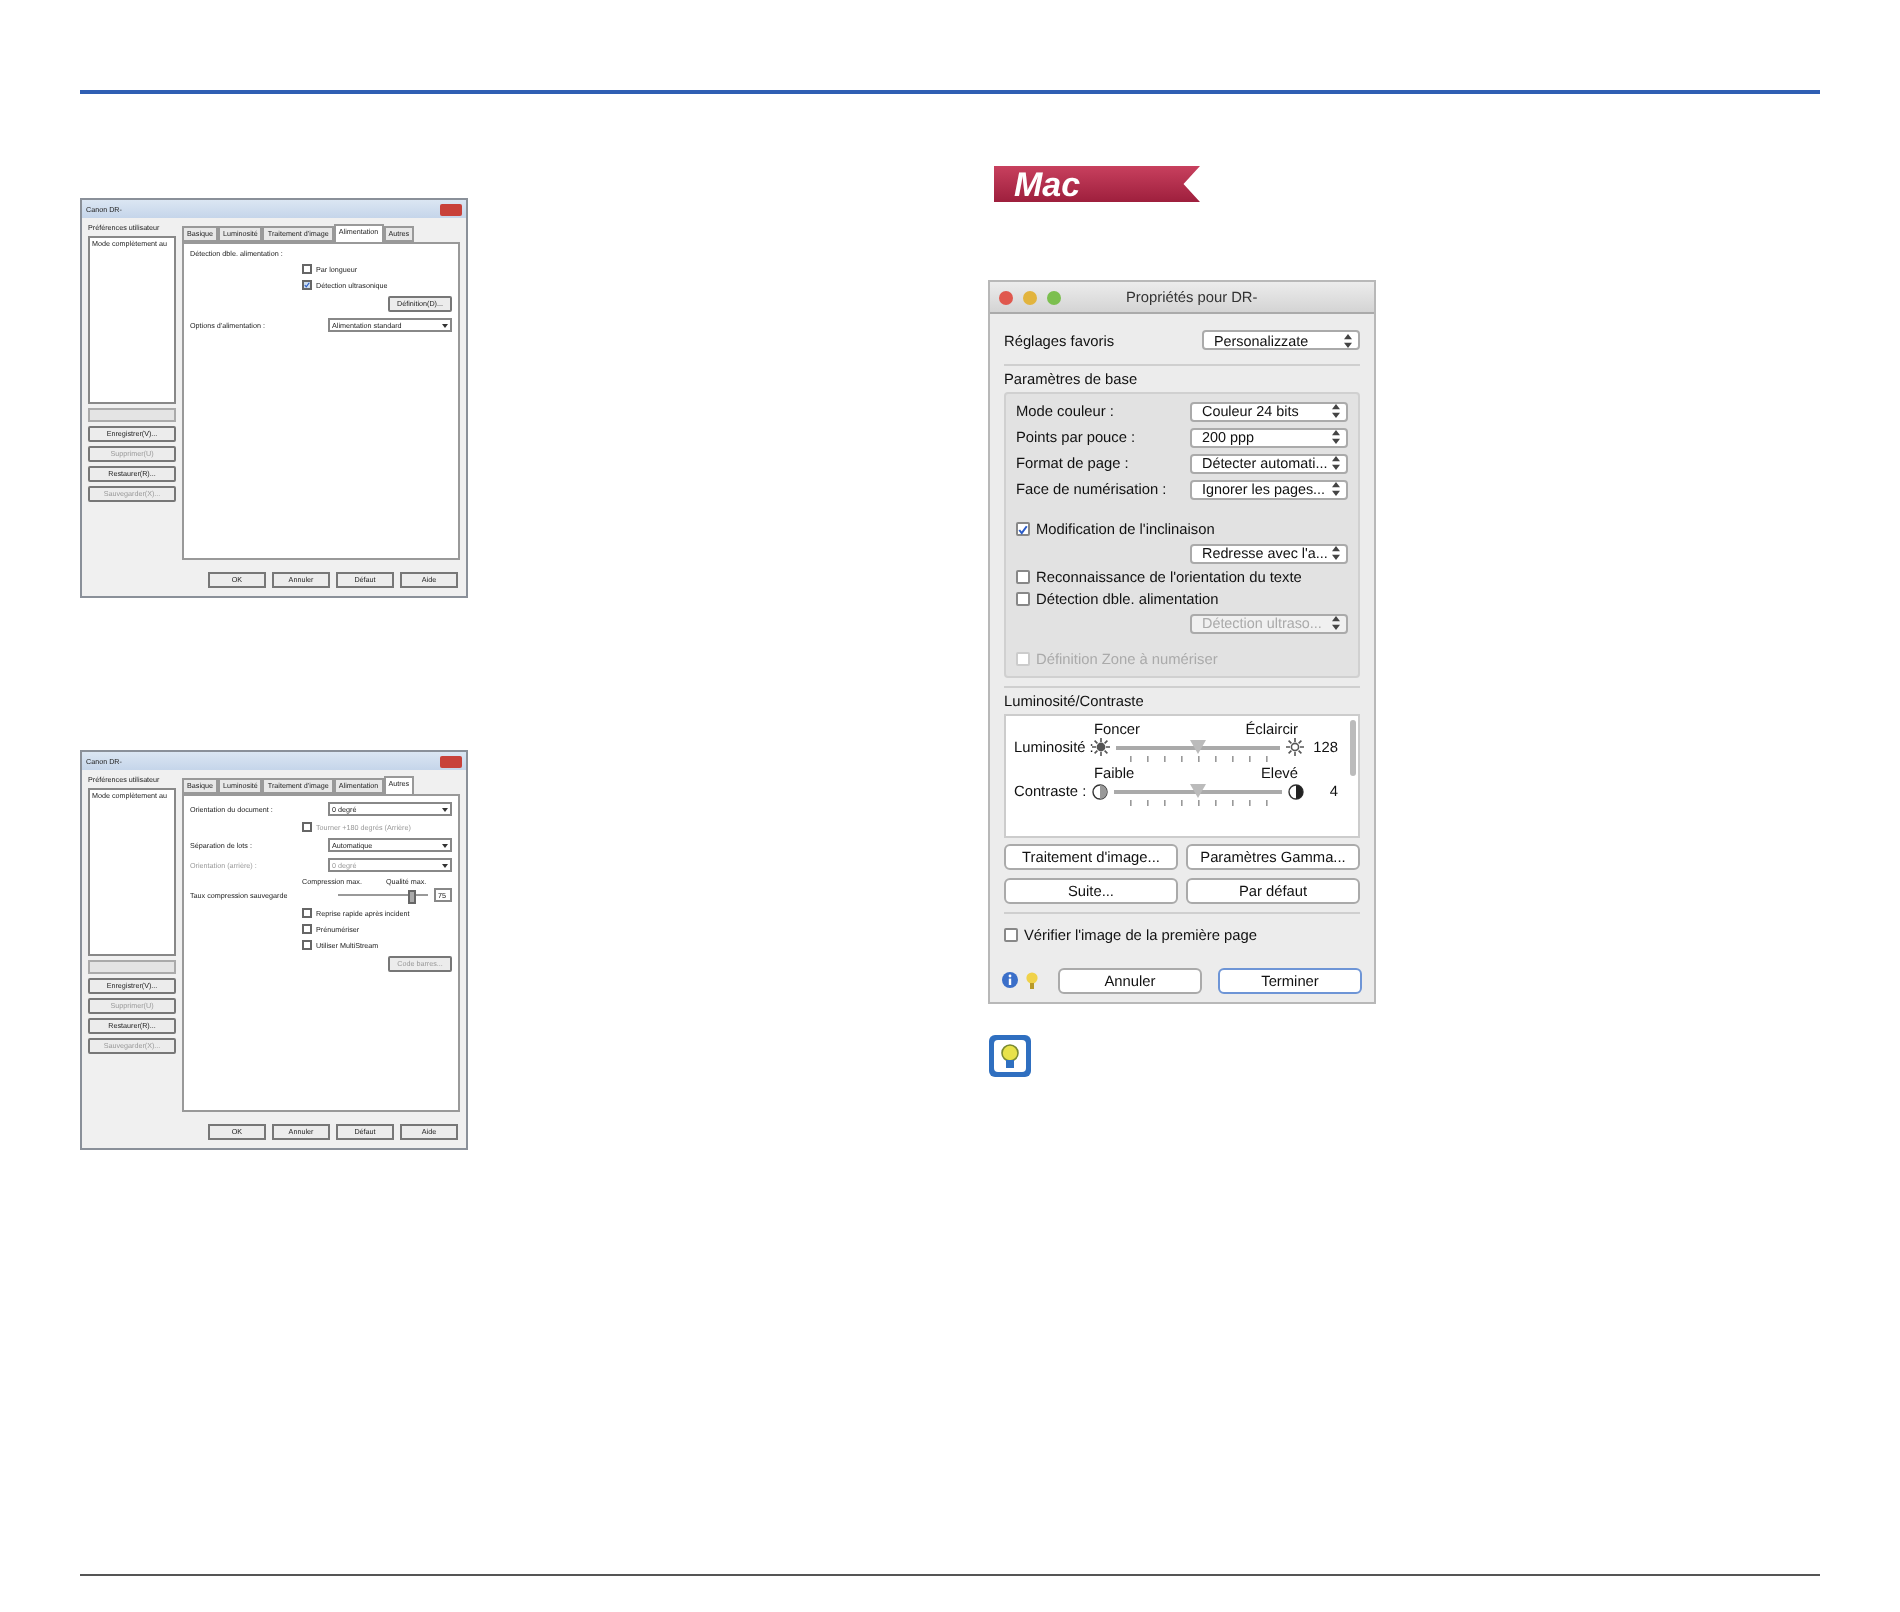 The height and width of the screenshot is (1612, 1900). What do you see at coordinates (1047, 184) in the screenshot?
I see `banner-text: Mac` at bounding box center [1047, 184].